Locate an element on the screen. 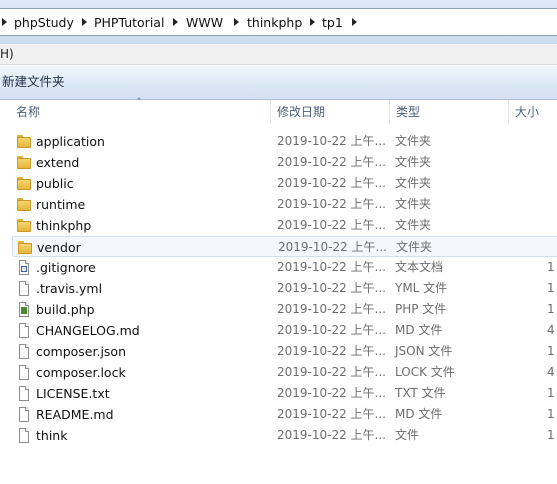  file-name: public is located at coordinates (55, 183).